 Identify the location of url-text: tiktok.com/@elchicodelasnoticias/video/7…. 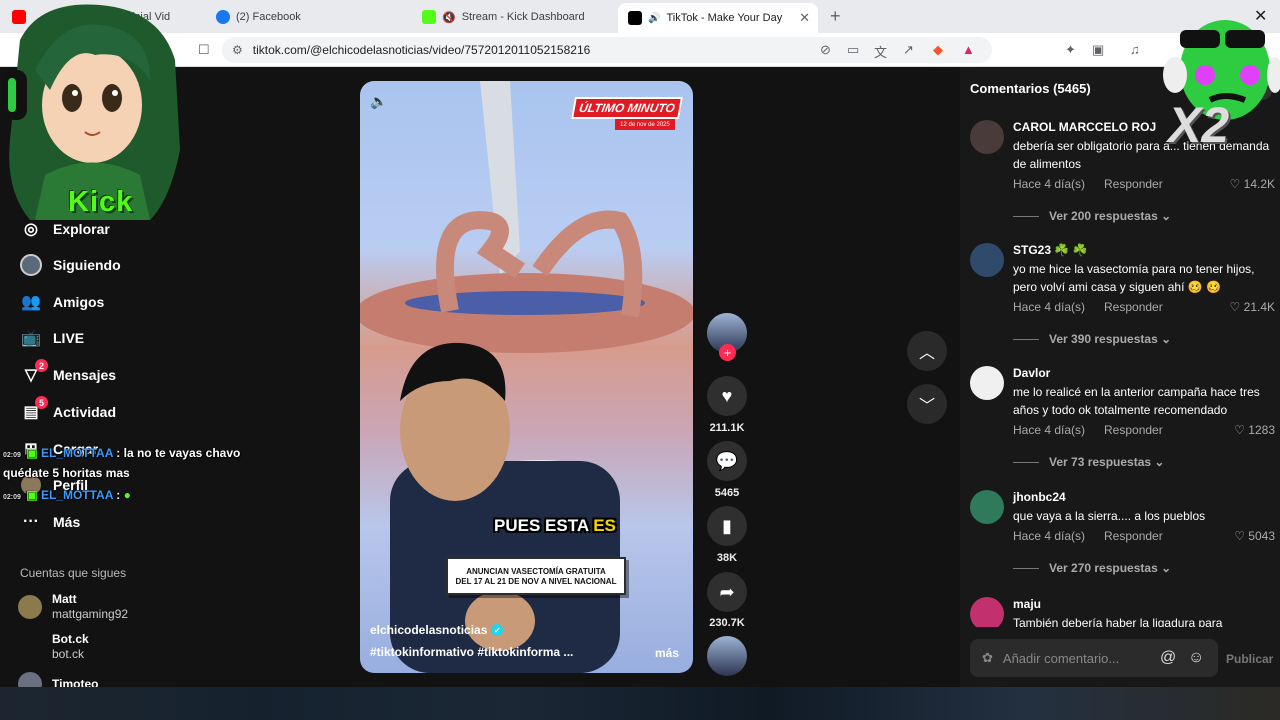
(421, 50).